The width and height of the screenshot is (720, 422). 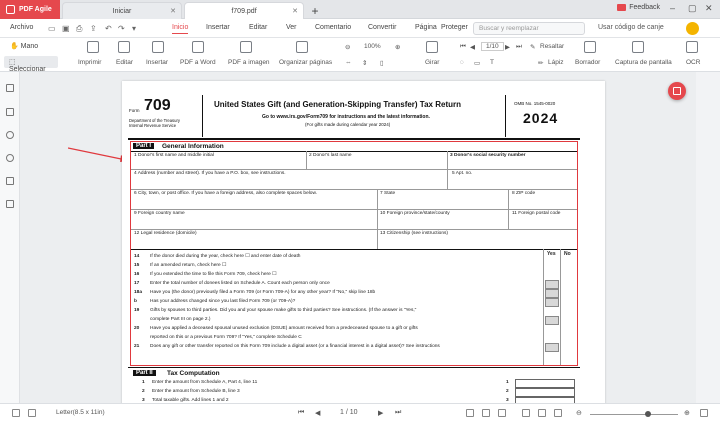 What do you see at coordinates (492, 46) in the screenshot?
I see `page-number-input: 1/10` at bounding box center [492, 46].